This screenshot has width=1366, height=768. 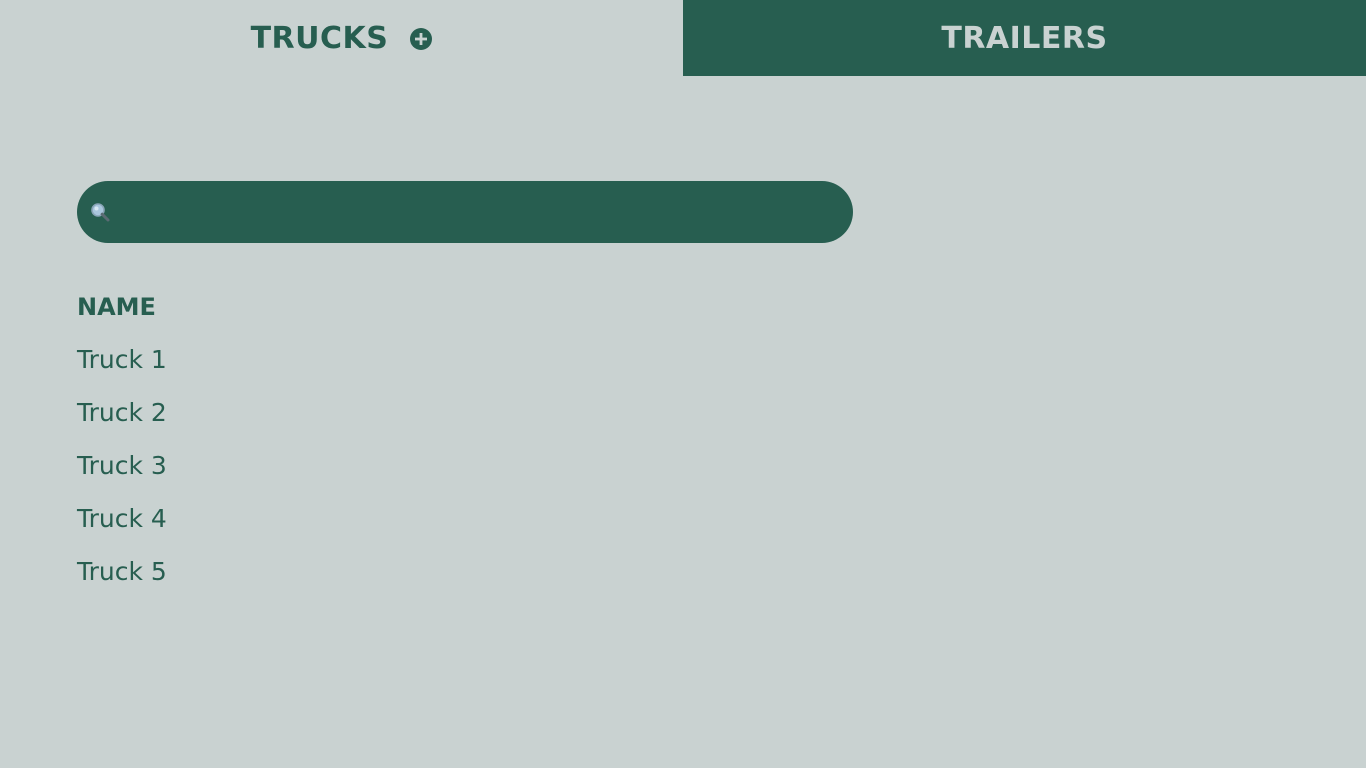 What do you see at coordinates (377, 579) in the screenshot?
I see `list-item: Truck 5` at bounding box center [377, 579].